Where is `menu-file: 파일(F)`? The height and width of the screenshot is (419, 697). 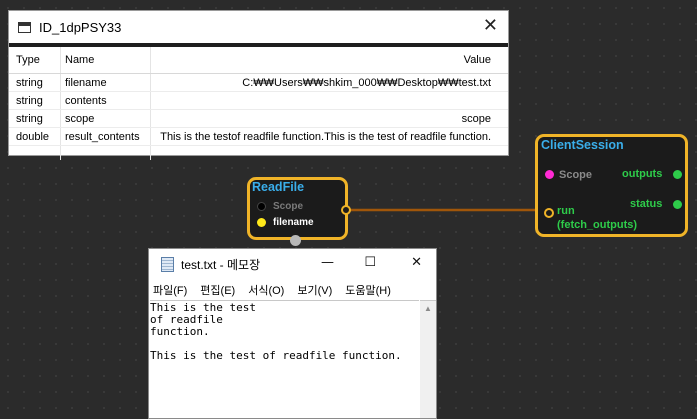 menu-file: 파일(F) is located at coordinates (170, 290).